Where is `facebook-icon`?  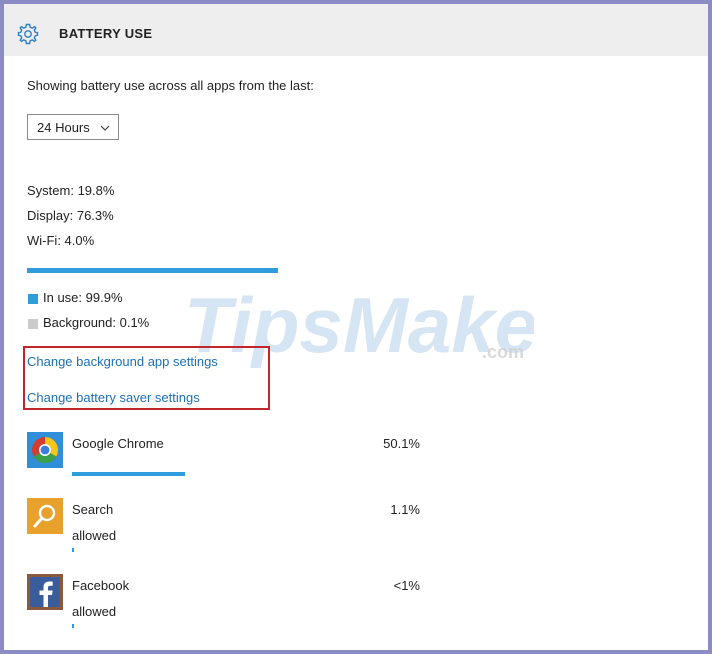 facebook-icon is located at coordinates (45, 592).